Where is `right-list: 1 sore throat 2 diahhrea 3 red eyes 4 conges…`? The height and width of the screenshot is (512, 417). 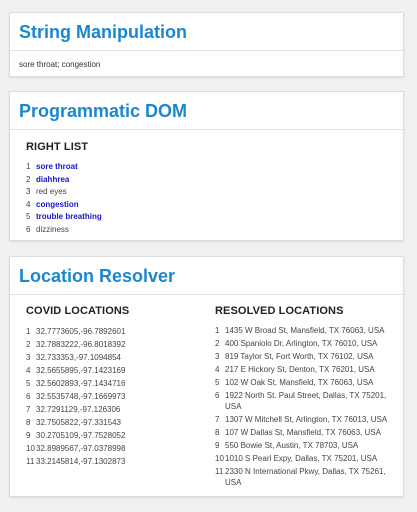 right-list: 1 sore throat 2 diahhrea 3 red eyes 4 conges… is located at coordinates (206, 198).